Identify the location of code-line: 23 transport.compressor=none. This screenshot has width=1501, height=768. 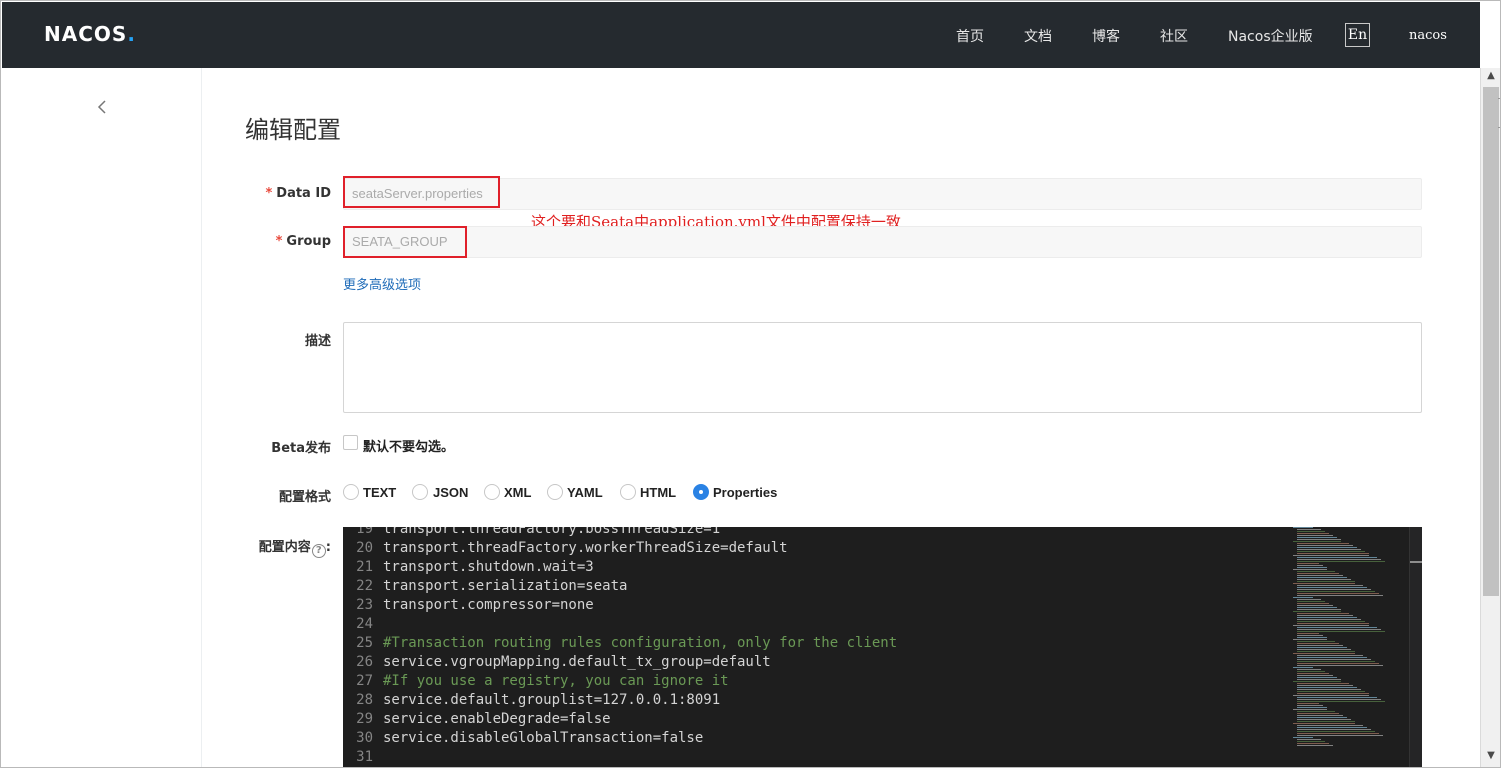
(813, 605).